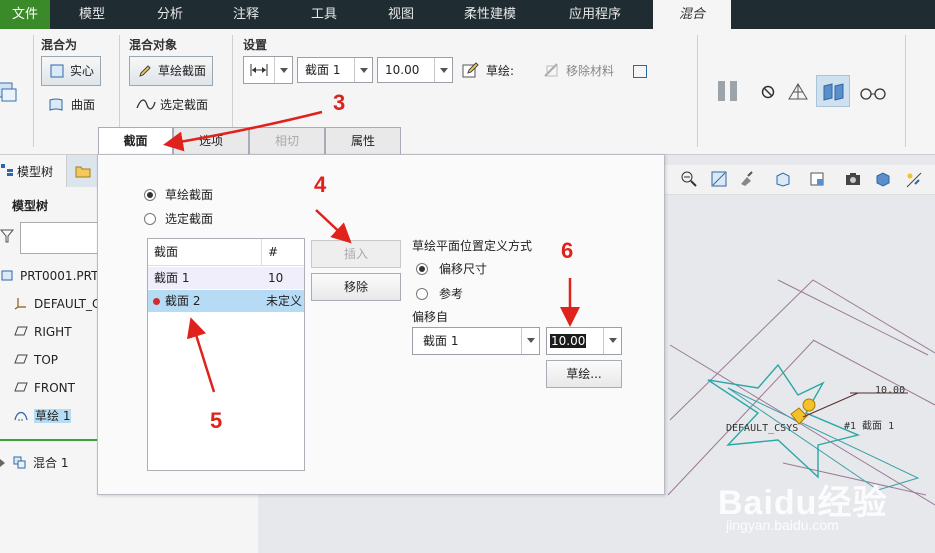 The image size is (935, 553). Describe the element at coordinates (339, 102) in the screenshot. I see `annotation-number: 3` at that location.